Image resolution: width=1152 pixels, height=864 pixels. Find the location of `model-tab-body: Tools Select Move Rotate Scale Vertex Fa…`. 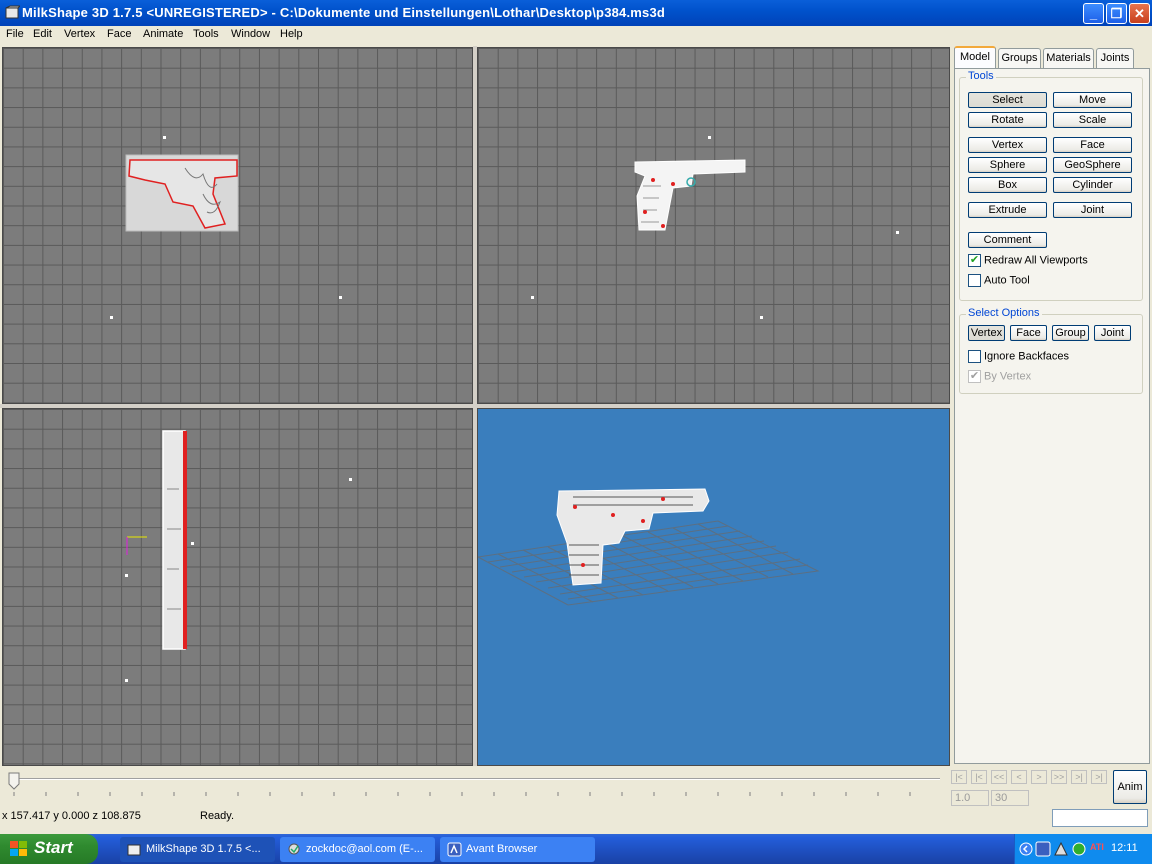

model-tab-body: Tools Select Move Rotate Scale Vertex Fa… is located at coordinates (1052, 416).